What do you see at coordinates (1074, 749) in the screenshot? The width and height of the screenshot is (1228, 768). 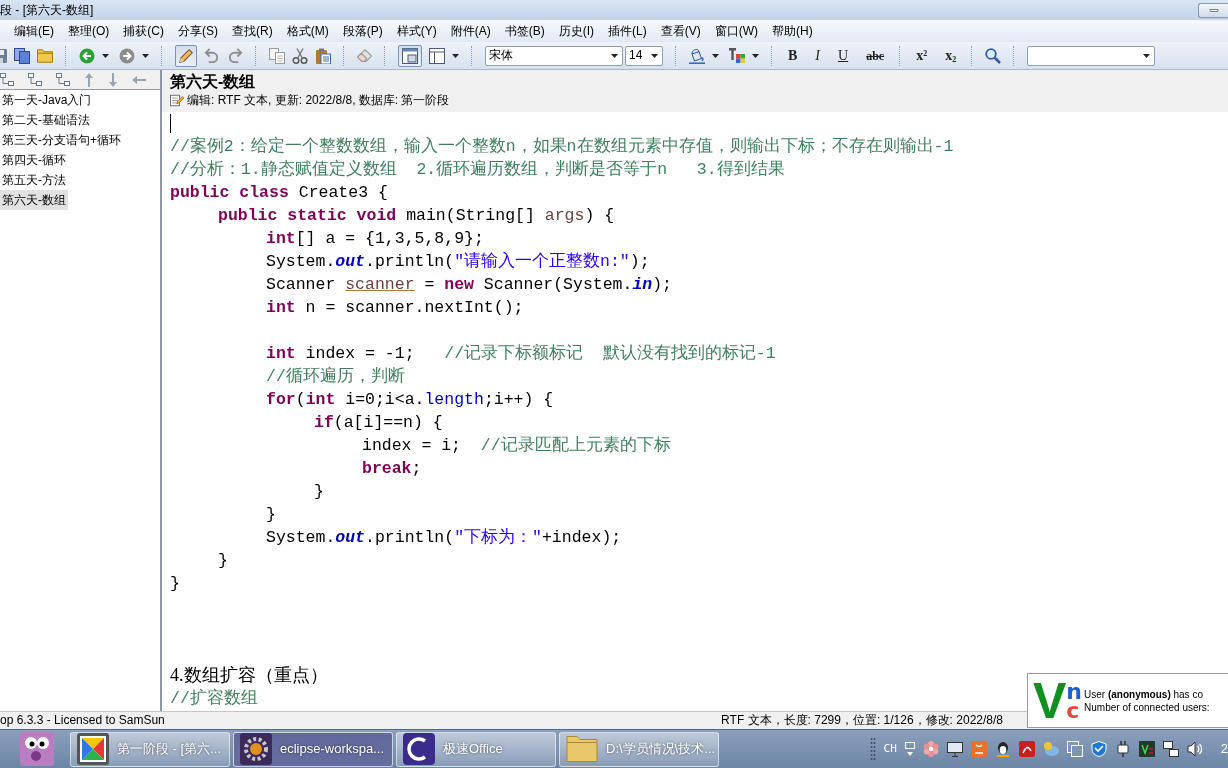 I see `squares-icon` at bounding box center [1074, 749].